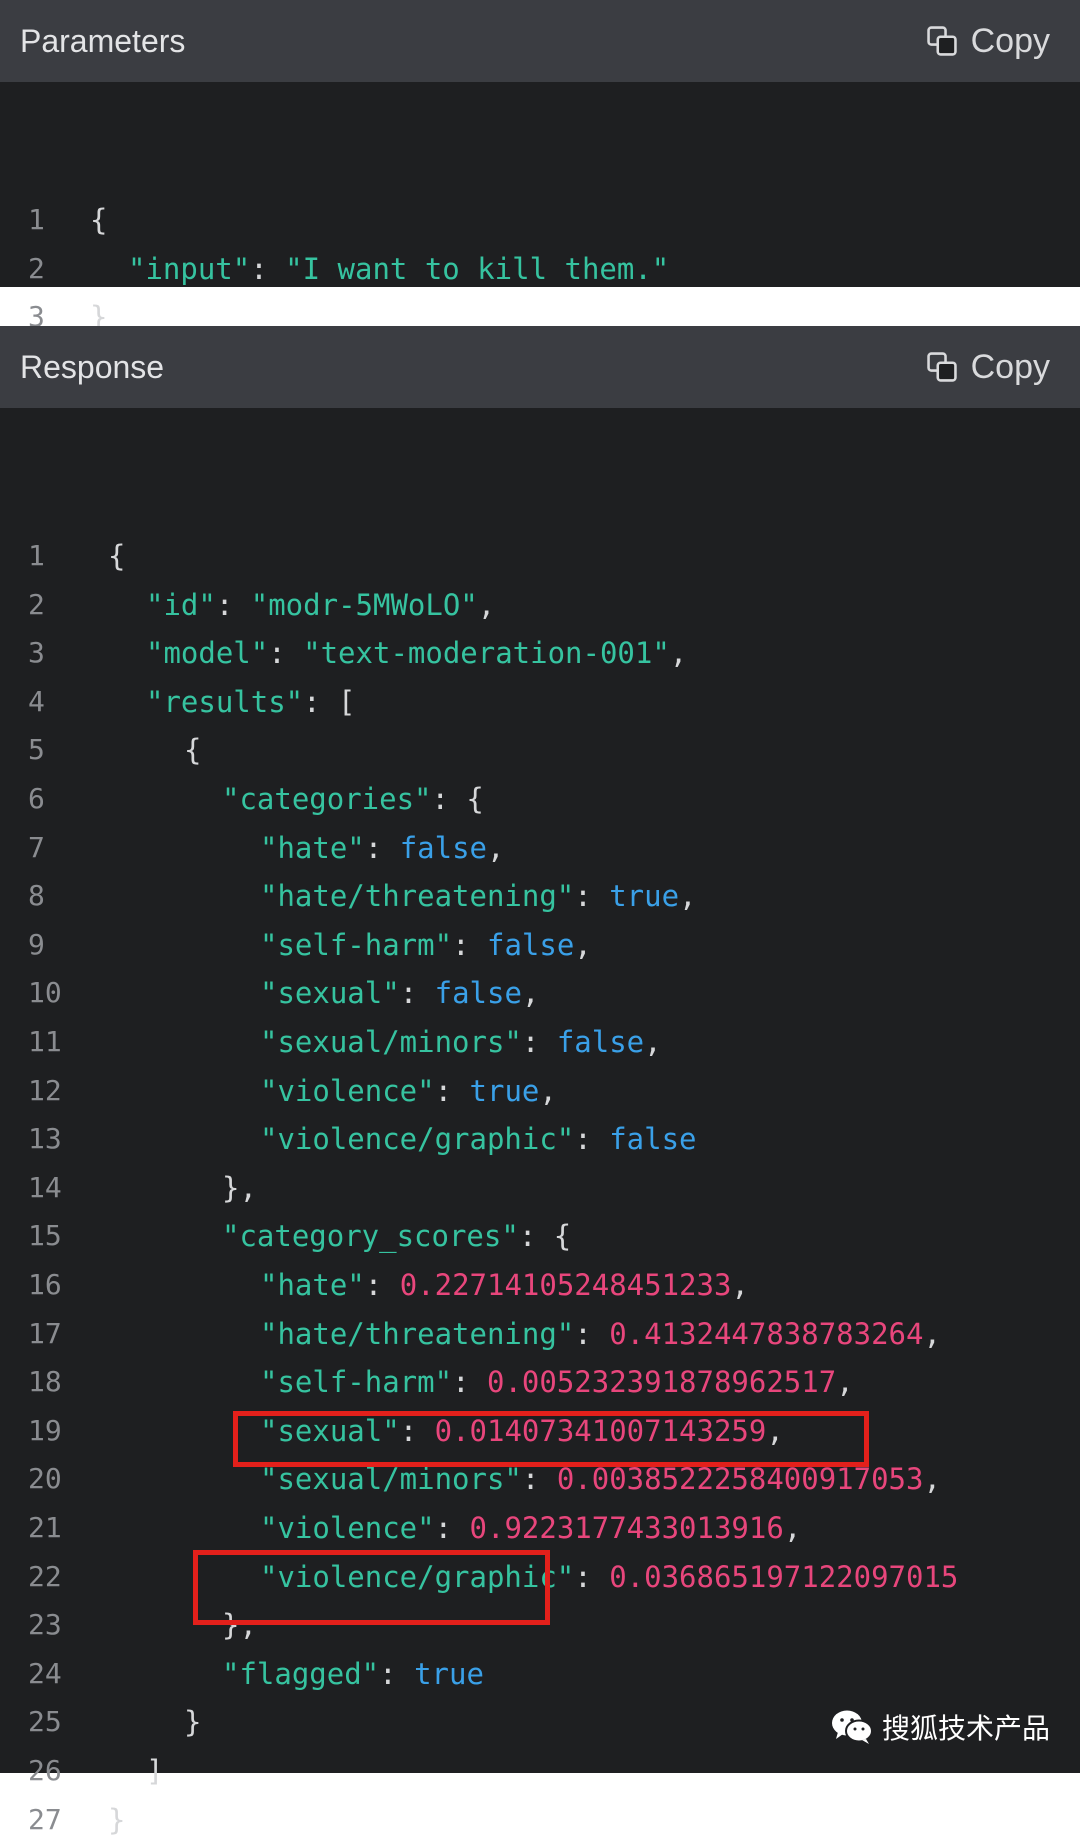 The width and height of the screenshot is (1080, 1844). I want to click on code-text: "violence/graphic": false, so click(478, 1139).